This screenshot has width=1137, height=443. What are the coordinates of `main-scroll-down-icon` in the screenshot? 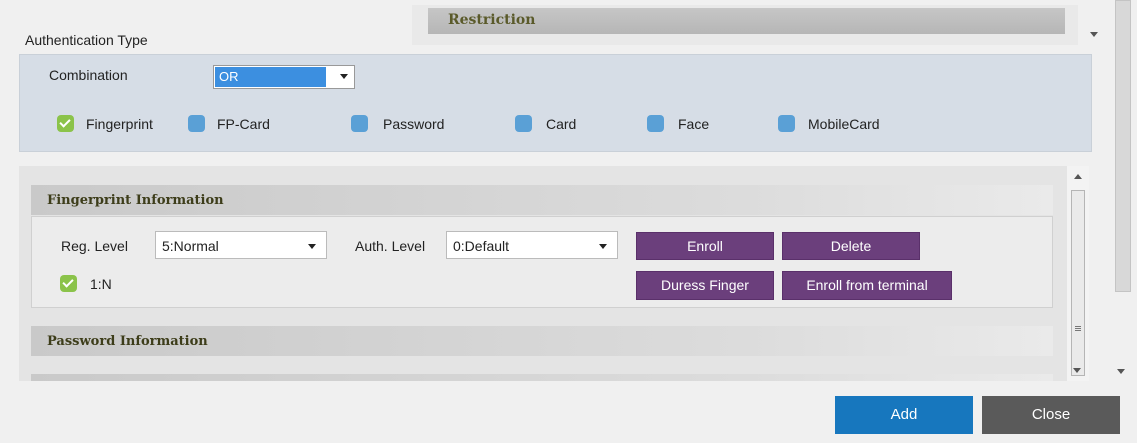 It's located at (1121, 371).